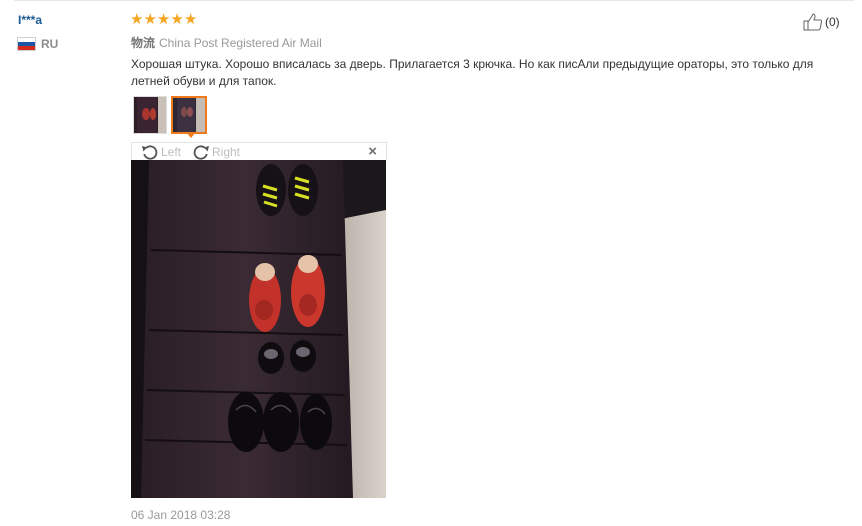  What do you see at coordinates (240, 43) in the screenshot?
I see `logistics-value: China Post Registered Air Mail` at bounding box center [240, 43].